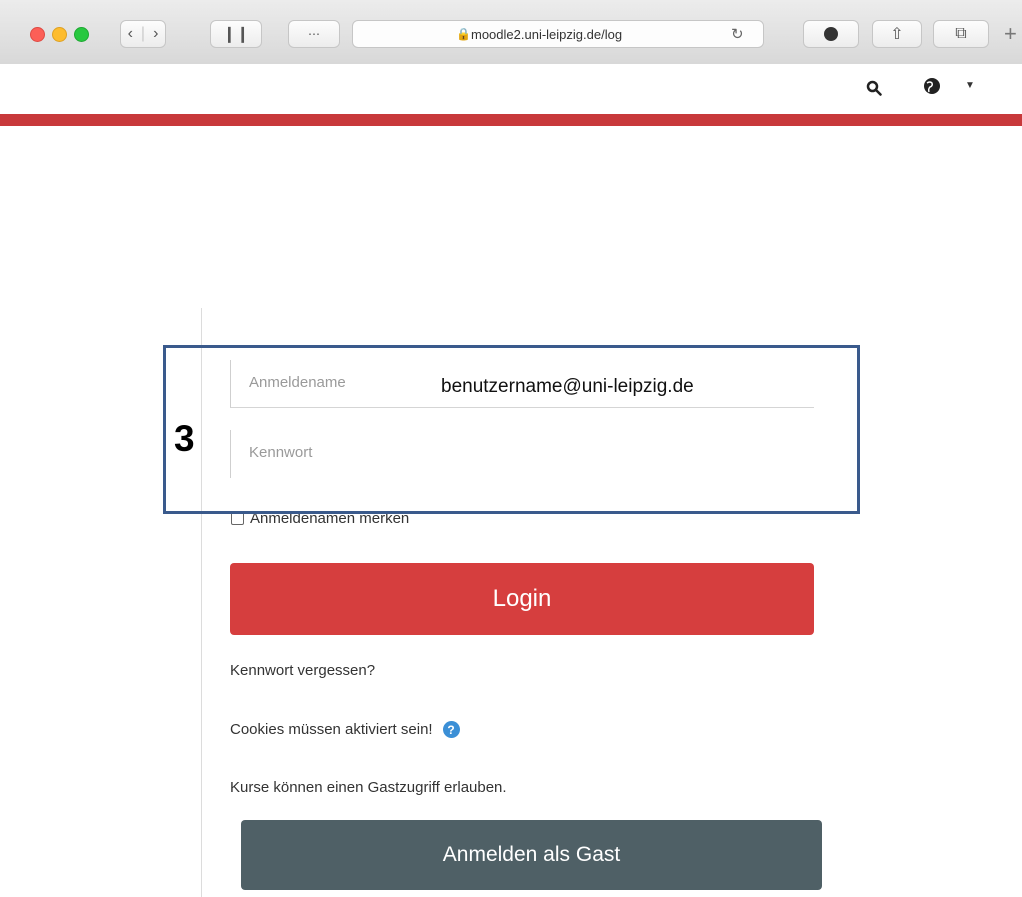  What do you see at coordinates (297, 382) in the screenshot?
I see `username-placeholder: Anmeldename` at bounding box center [297, 382].